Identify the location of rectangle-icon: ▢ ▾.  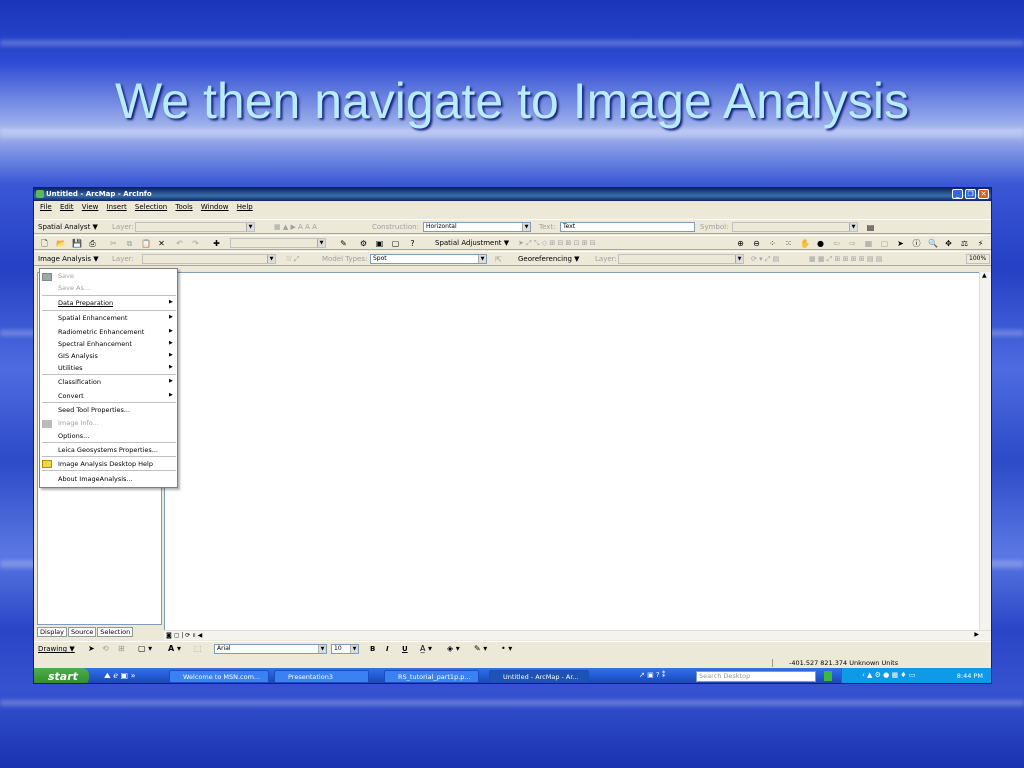
(145, 648).